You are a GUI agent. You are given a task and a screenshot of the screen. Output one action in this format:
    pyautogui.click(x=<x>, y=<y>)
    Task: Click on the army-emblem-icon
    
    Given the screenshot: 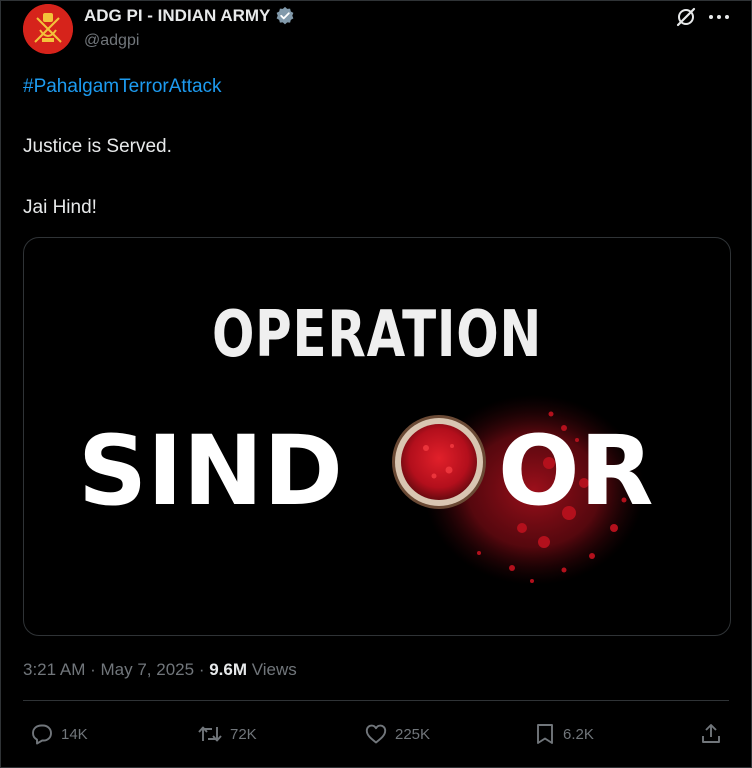 What is the action you would take?
    pyautogui.click(x=48, y=29)
    